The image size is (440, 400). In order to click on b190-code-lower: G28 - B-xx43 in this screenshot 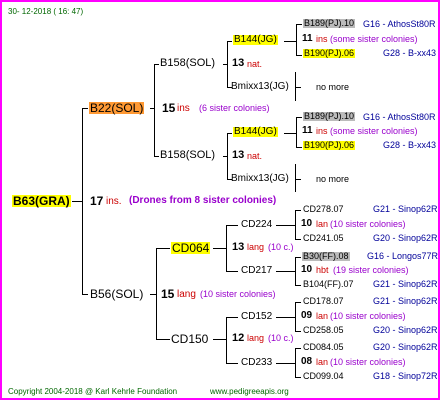, I will do `click(410, 145)`.